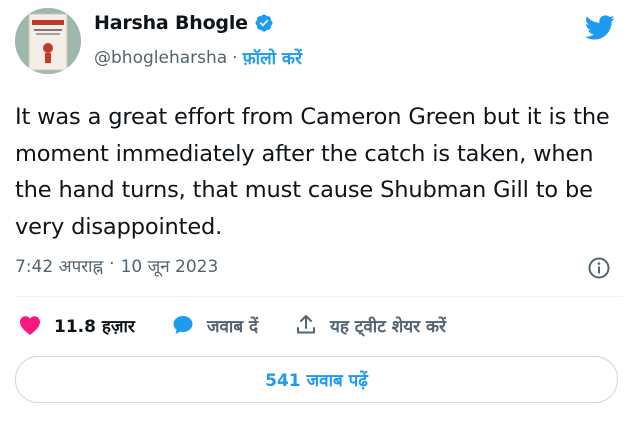  What do you see at coordinates (600, 27) in the screenshot?
I see `twitter-bird-icon` at bounding box center [600, 27].